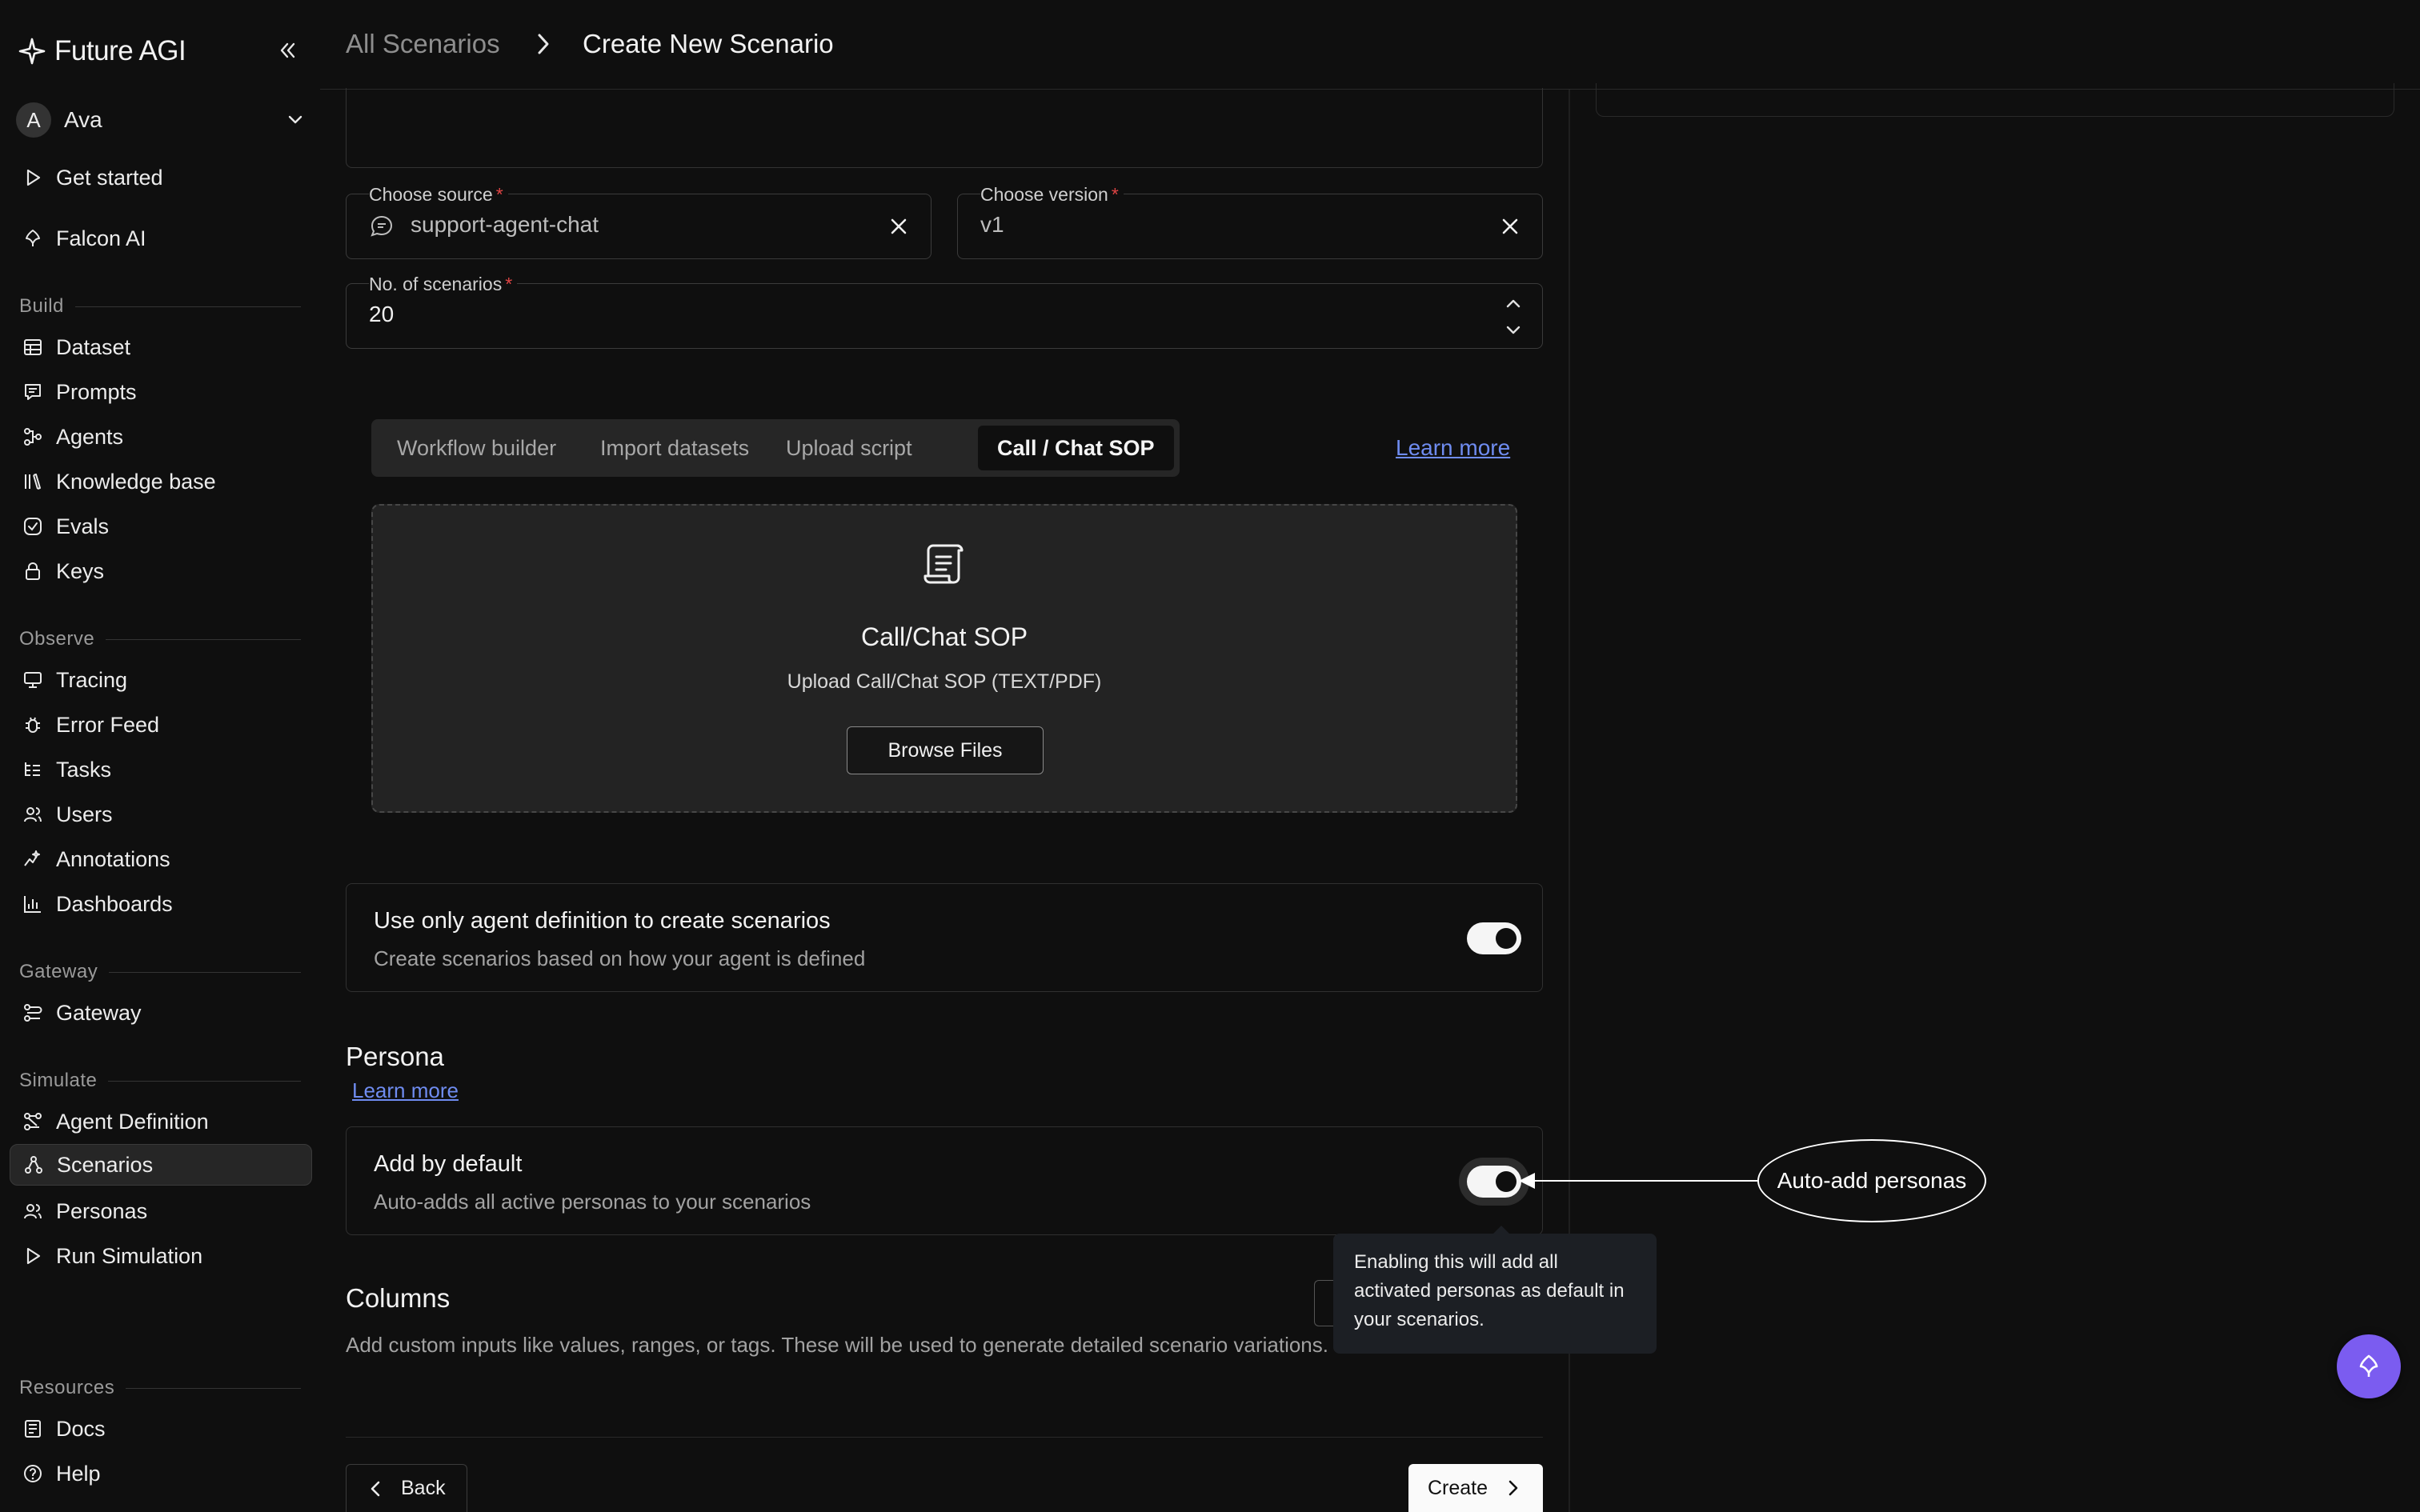 This screenshot has height=1512, width=2420. I want to click on tab-import-datasets: Import datasets, so click(674, 448).